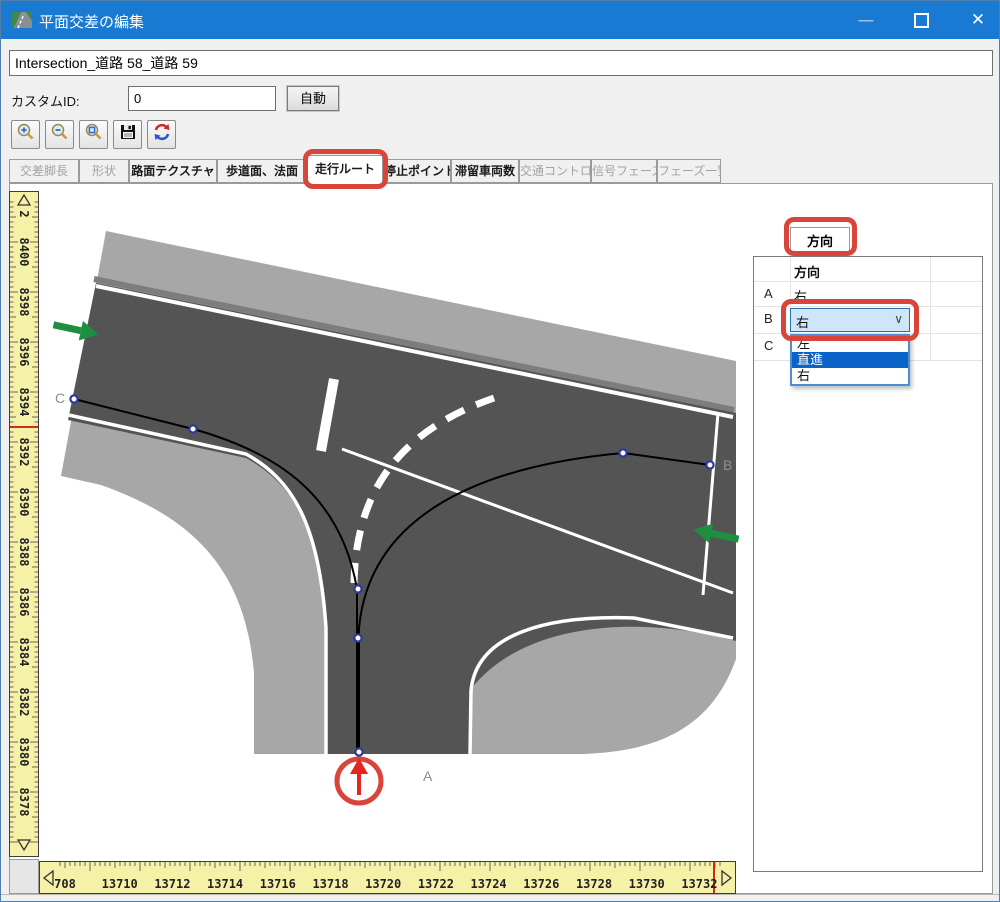 This screenshot has width=1000, height=902. I want to click on ruler-label: 13732, so click(699, 884).